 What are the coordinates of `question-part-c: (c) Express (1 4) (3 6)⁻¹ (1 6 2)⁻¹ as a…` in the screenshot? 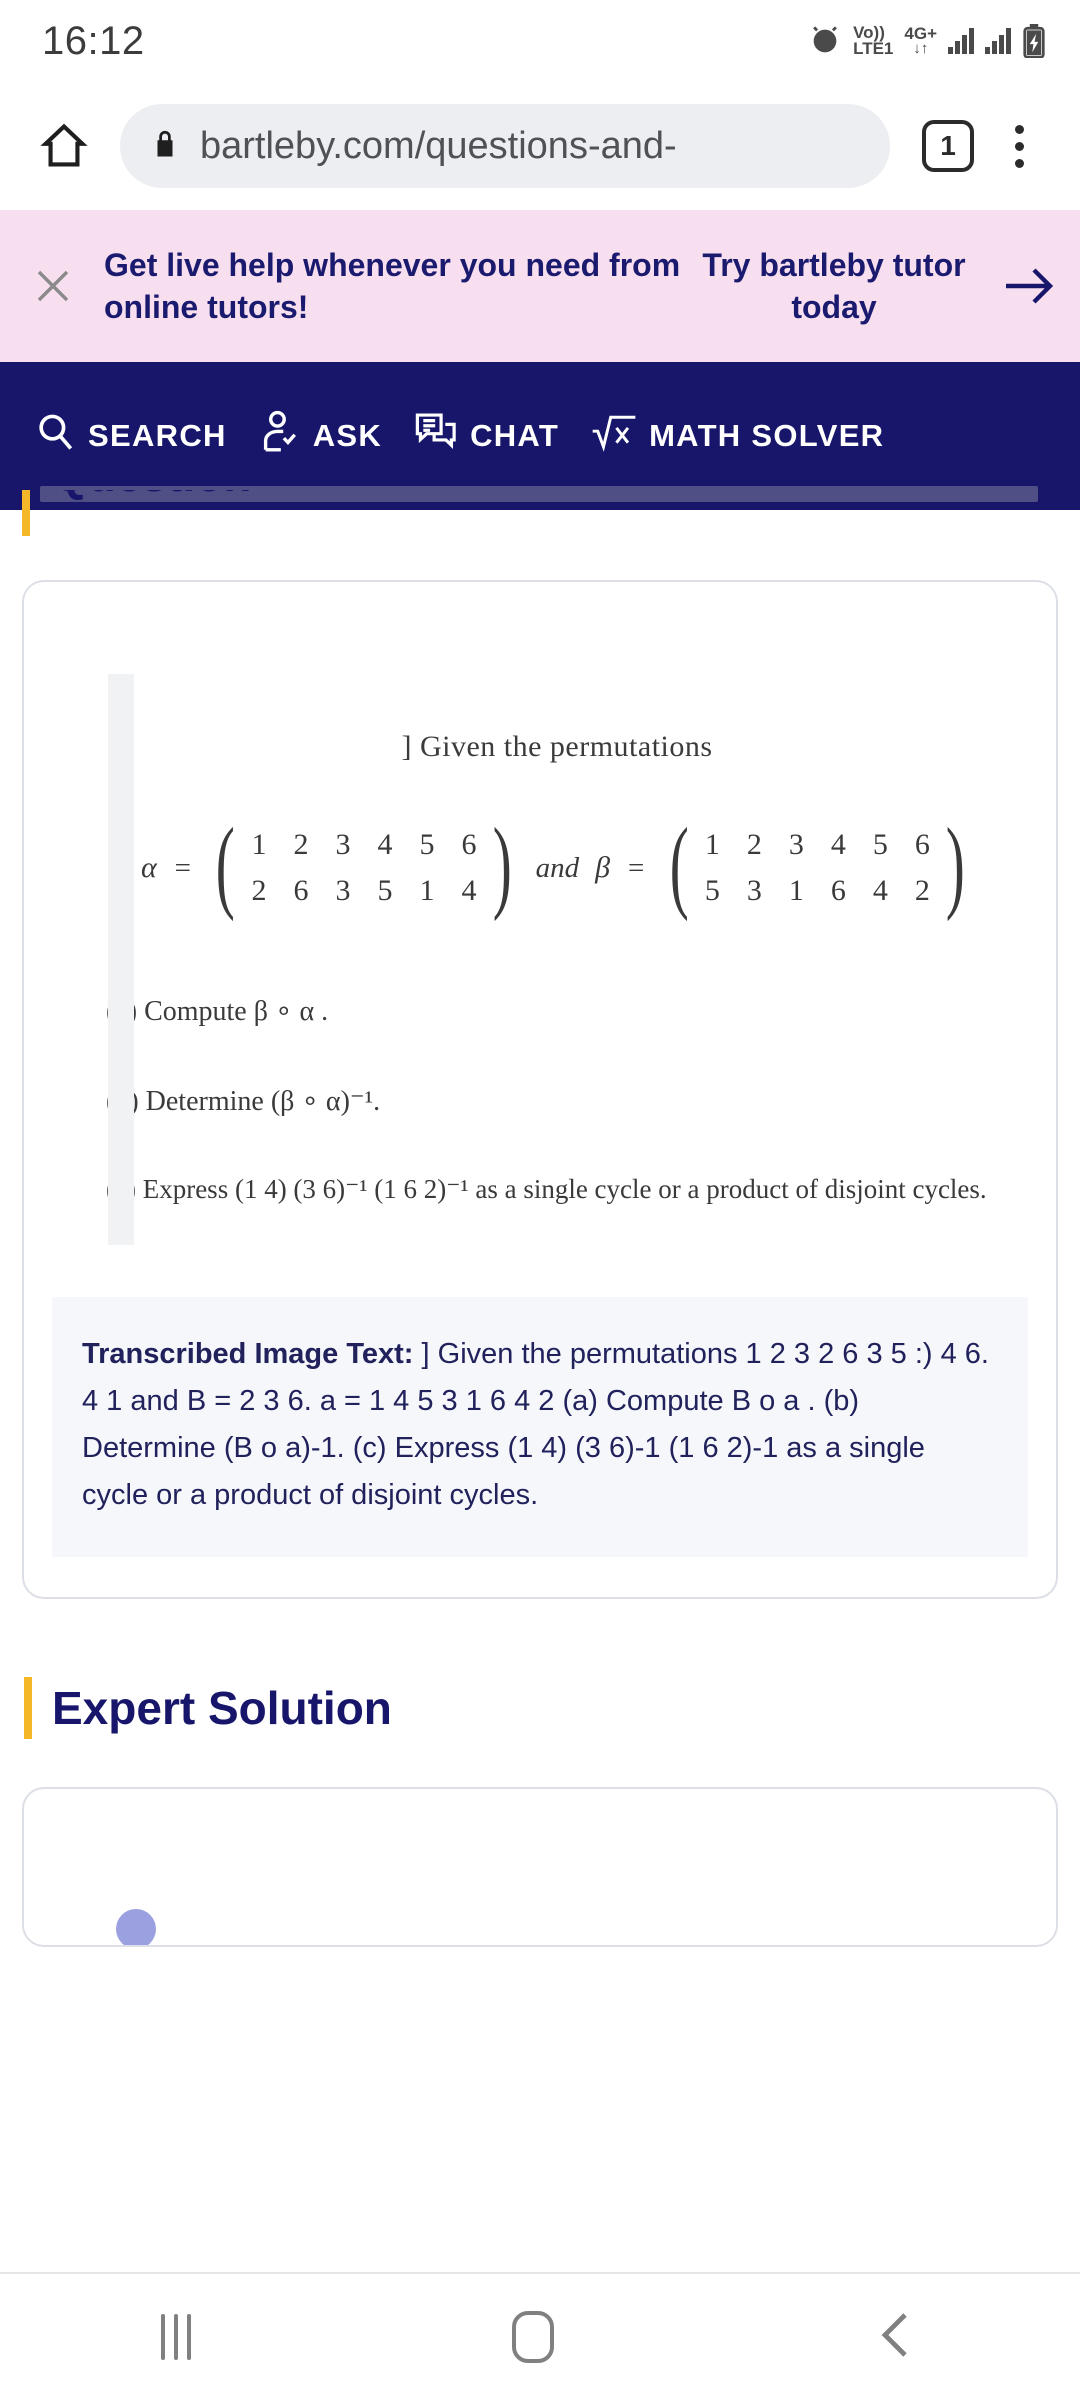 It's located at (546, 1189).